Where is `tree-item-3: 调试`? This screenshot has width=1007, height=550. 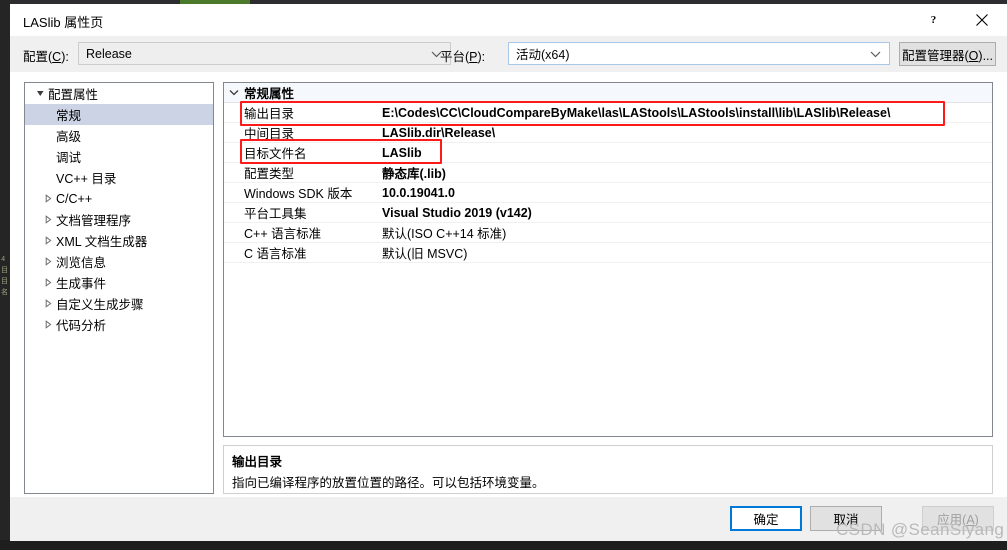
tree-item-3: 调试 is located at coordinates (119, 156).